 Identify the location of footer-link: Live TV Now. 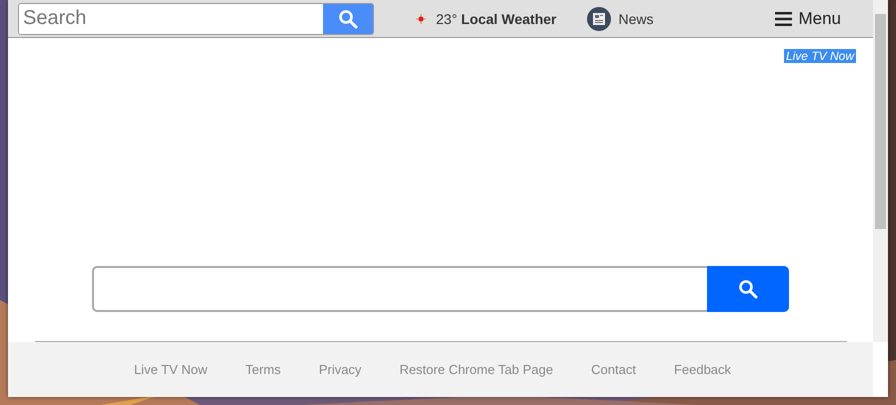
(171, 369).